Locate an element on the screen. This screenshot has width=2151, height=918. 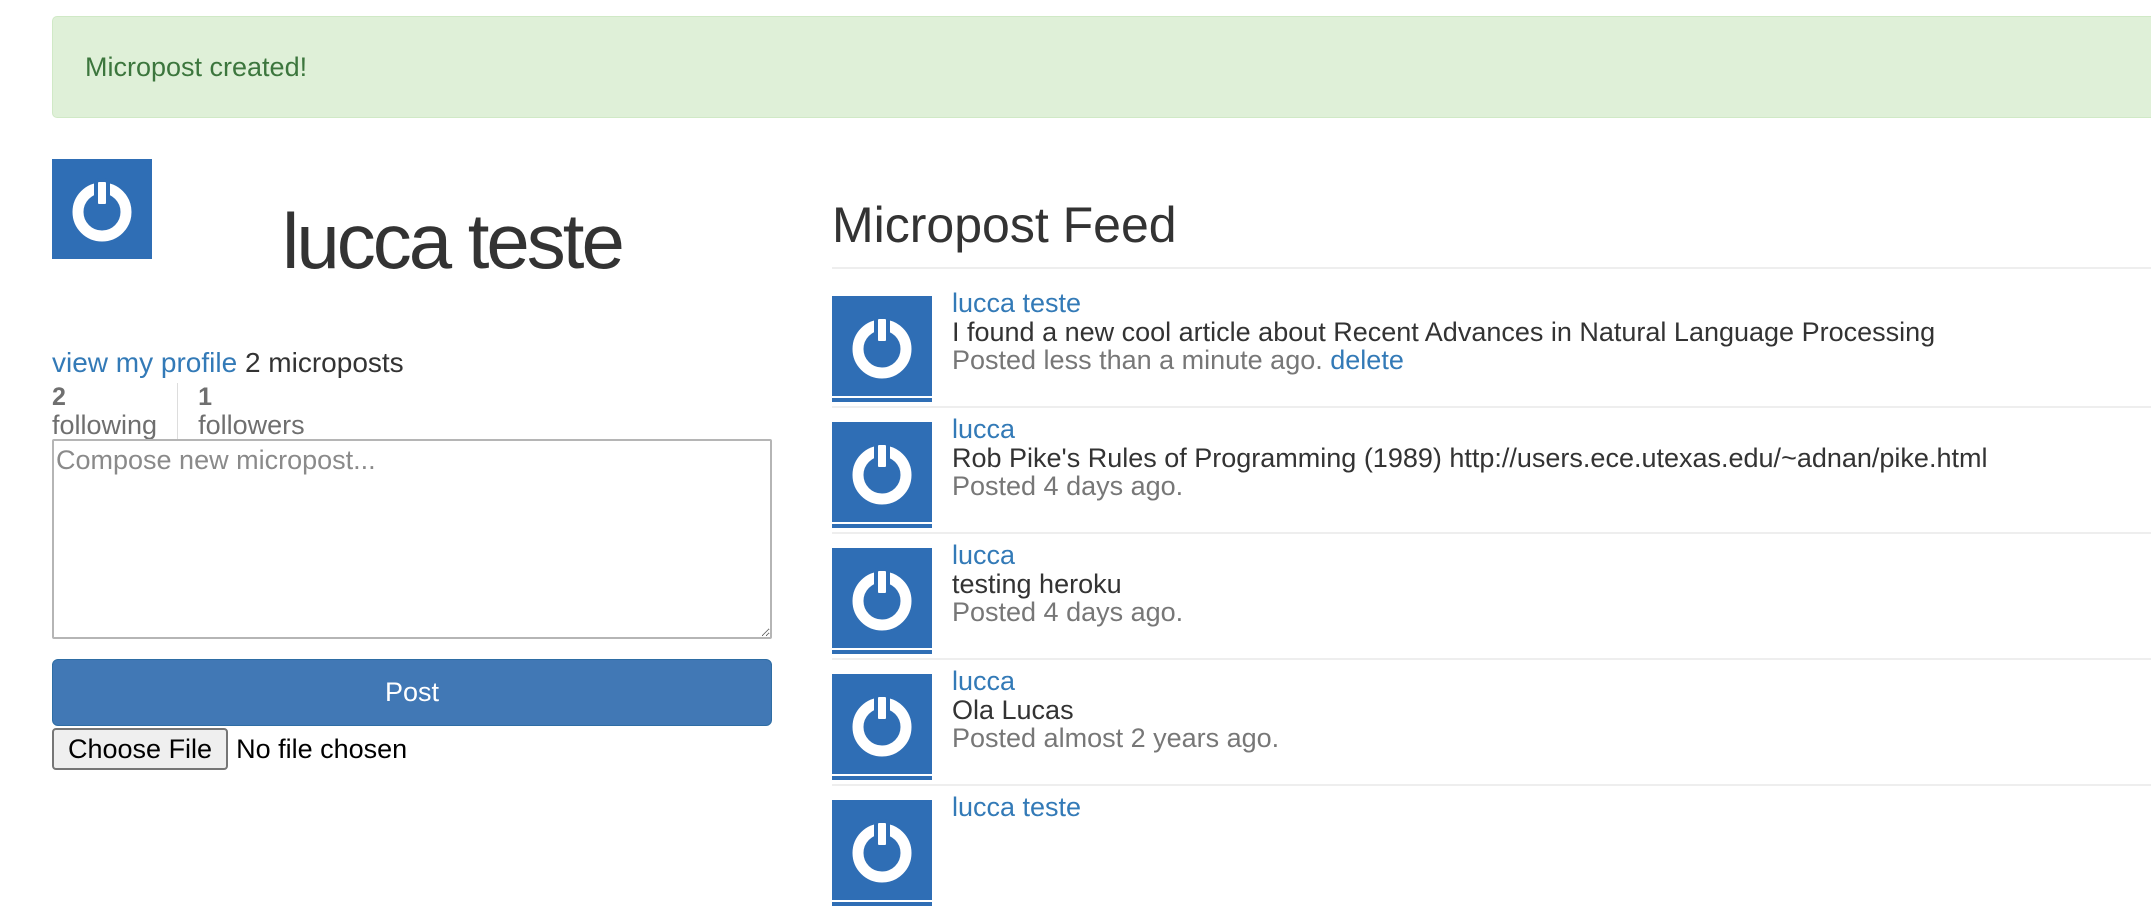
choose-file-button: Choose File is located at coordinates (140, 749).